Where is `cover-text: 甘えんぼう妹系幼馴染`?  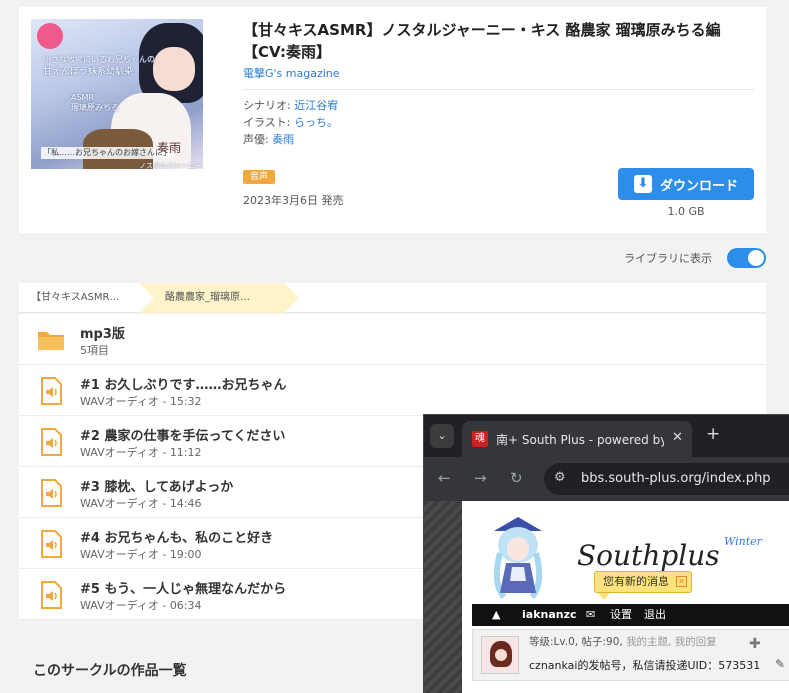
cover-text: 甘えんぼう妹系幼馴染 is located at coordinates (88, 72).